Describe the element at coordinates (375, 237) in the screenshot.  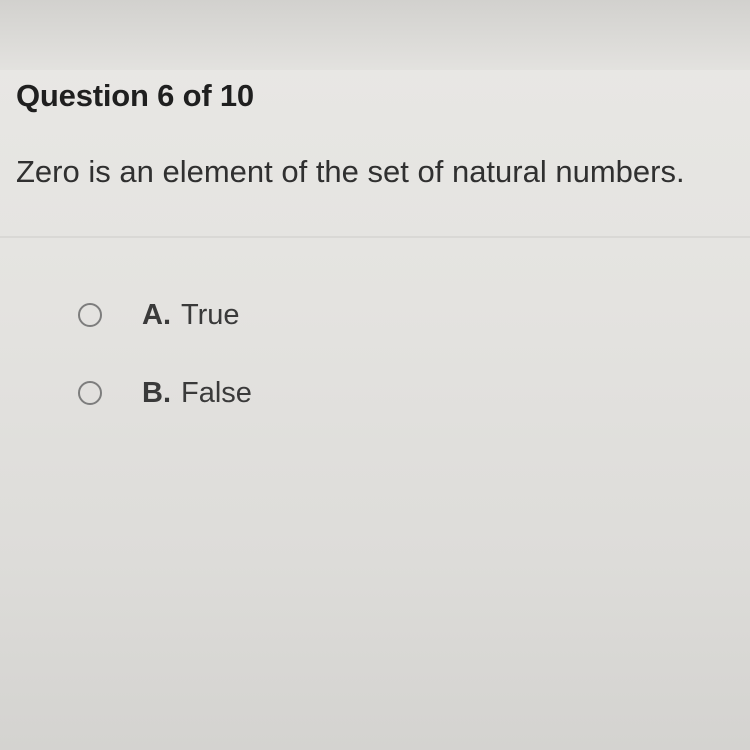
I see `divider` at that location.